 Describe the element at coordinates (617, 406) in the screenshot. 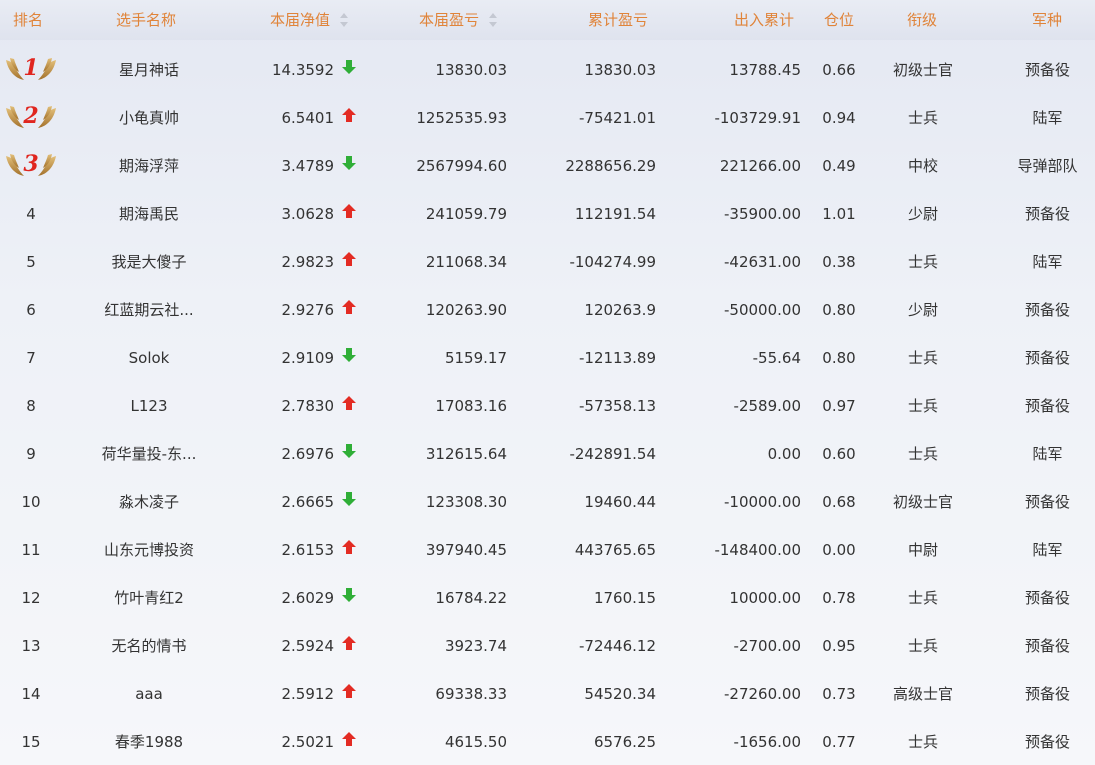

I see `cumulative-pnl-value: -57358.13` at that location.